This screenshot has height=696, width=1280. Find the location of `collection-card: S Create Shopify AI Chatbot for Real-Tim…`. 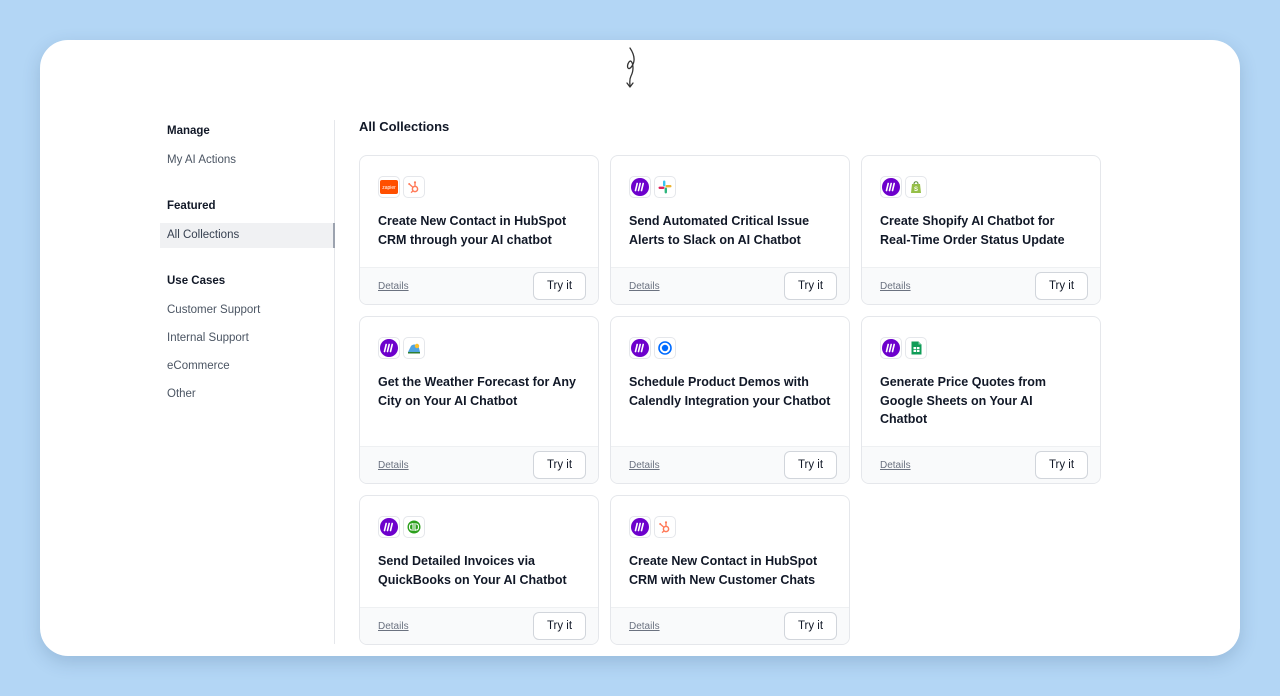

collection-card: S Create Shopify AI Chatbot for Real-Tim… is located at coordinates (981, 230).